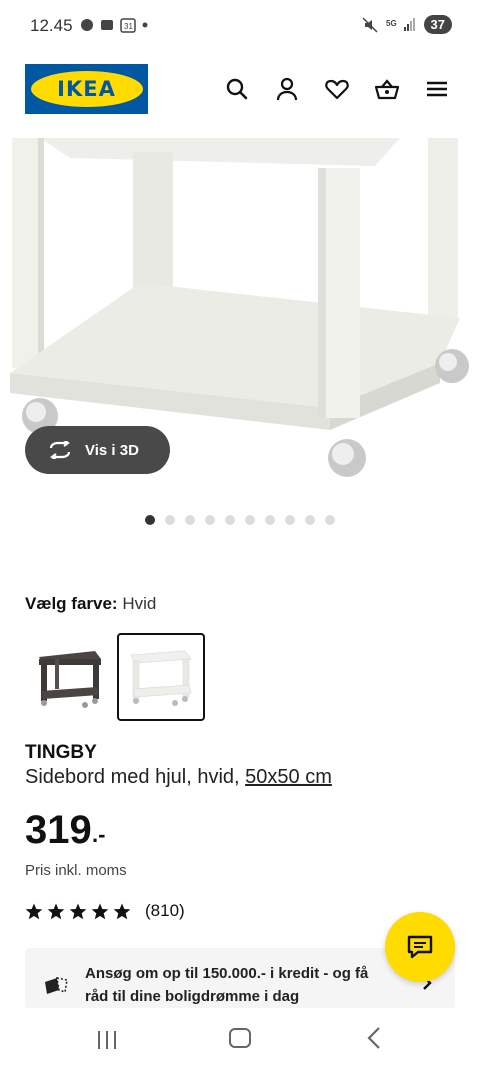  I want to click on back-icon, so click(374, 1040).